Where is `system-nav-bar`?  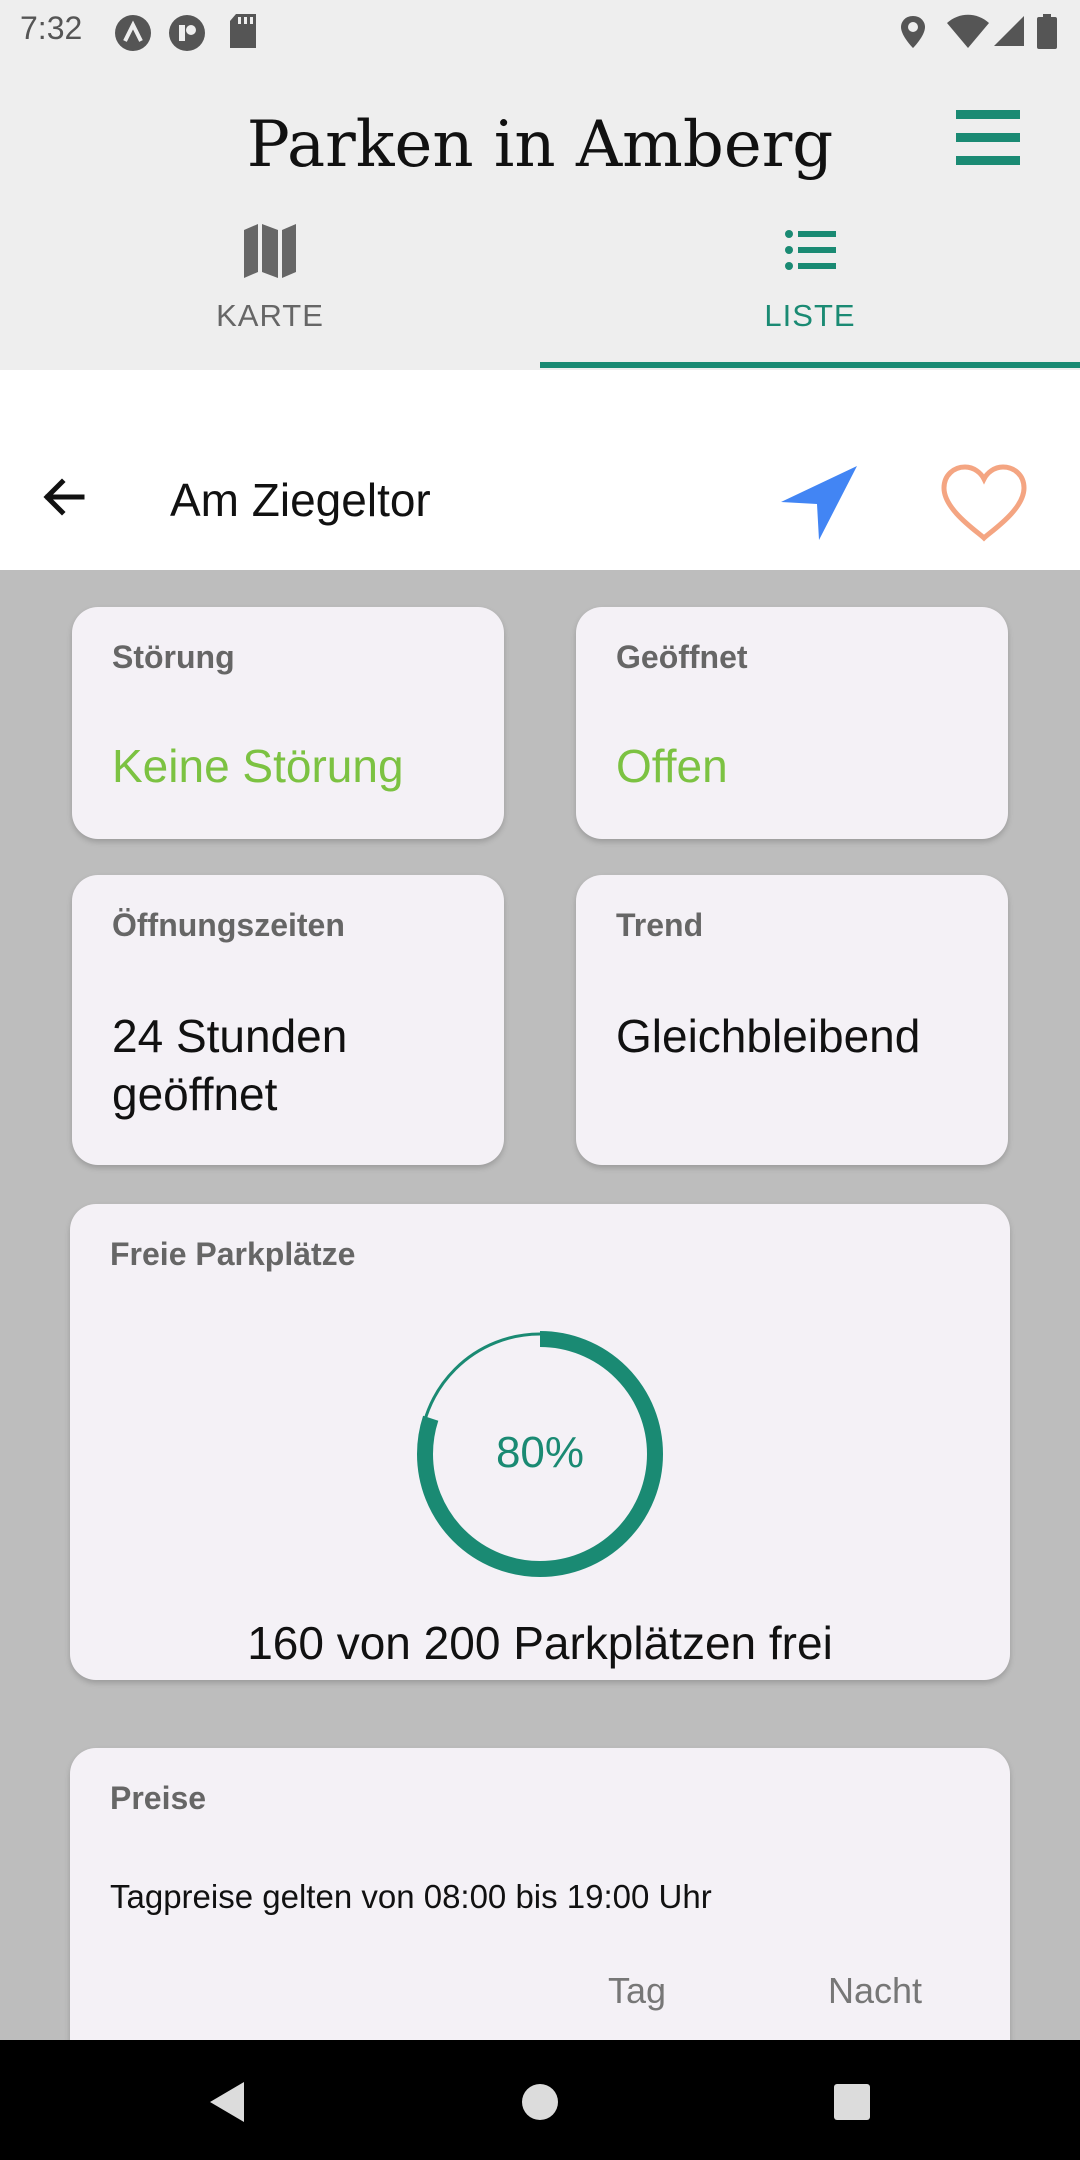
system-nav-bar is located at coordinates (540, 2100).